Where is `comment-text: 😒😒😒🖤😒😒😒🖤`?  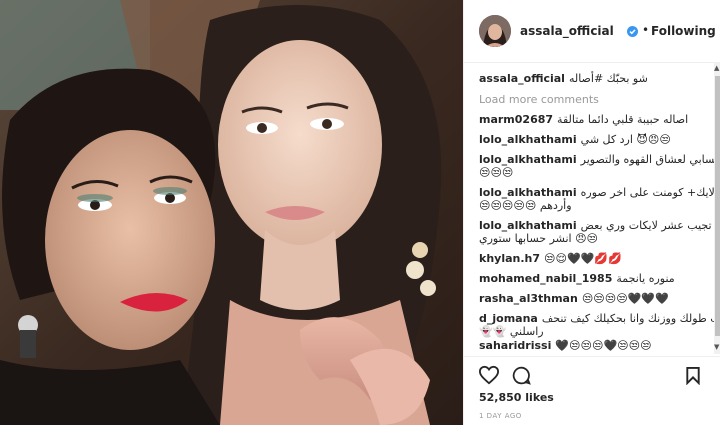
comment-text: 😒😒😒🖤😒😒😒🖤 is located at coordinates (603, 345).